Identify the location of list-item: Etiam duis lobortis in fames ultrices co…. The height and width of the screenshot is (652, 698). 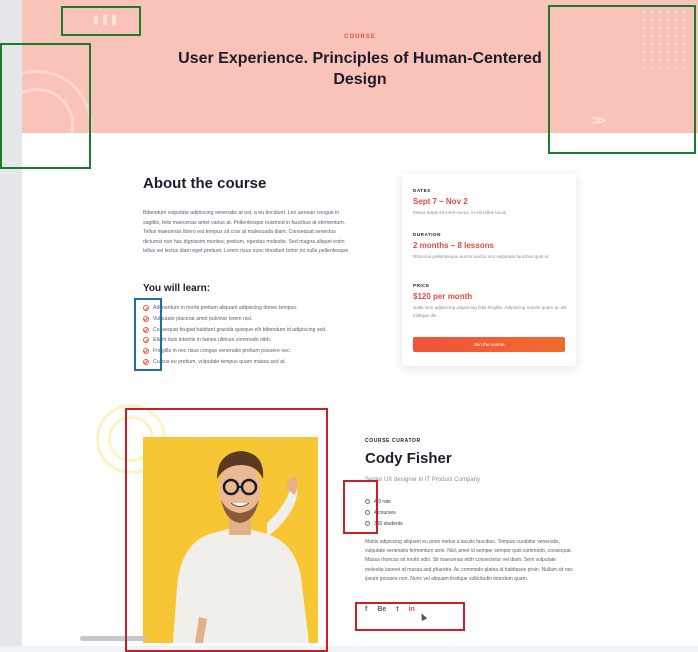
(263, 340).